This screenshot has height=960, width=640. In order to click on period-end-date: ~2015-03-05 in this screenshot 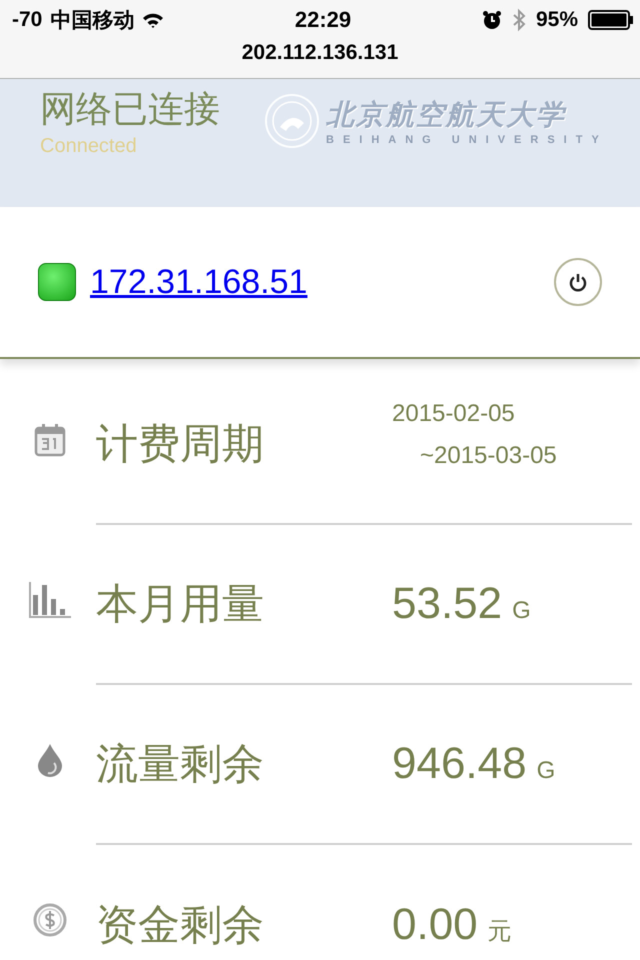, I will do `click(488, 456)`.